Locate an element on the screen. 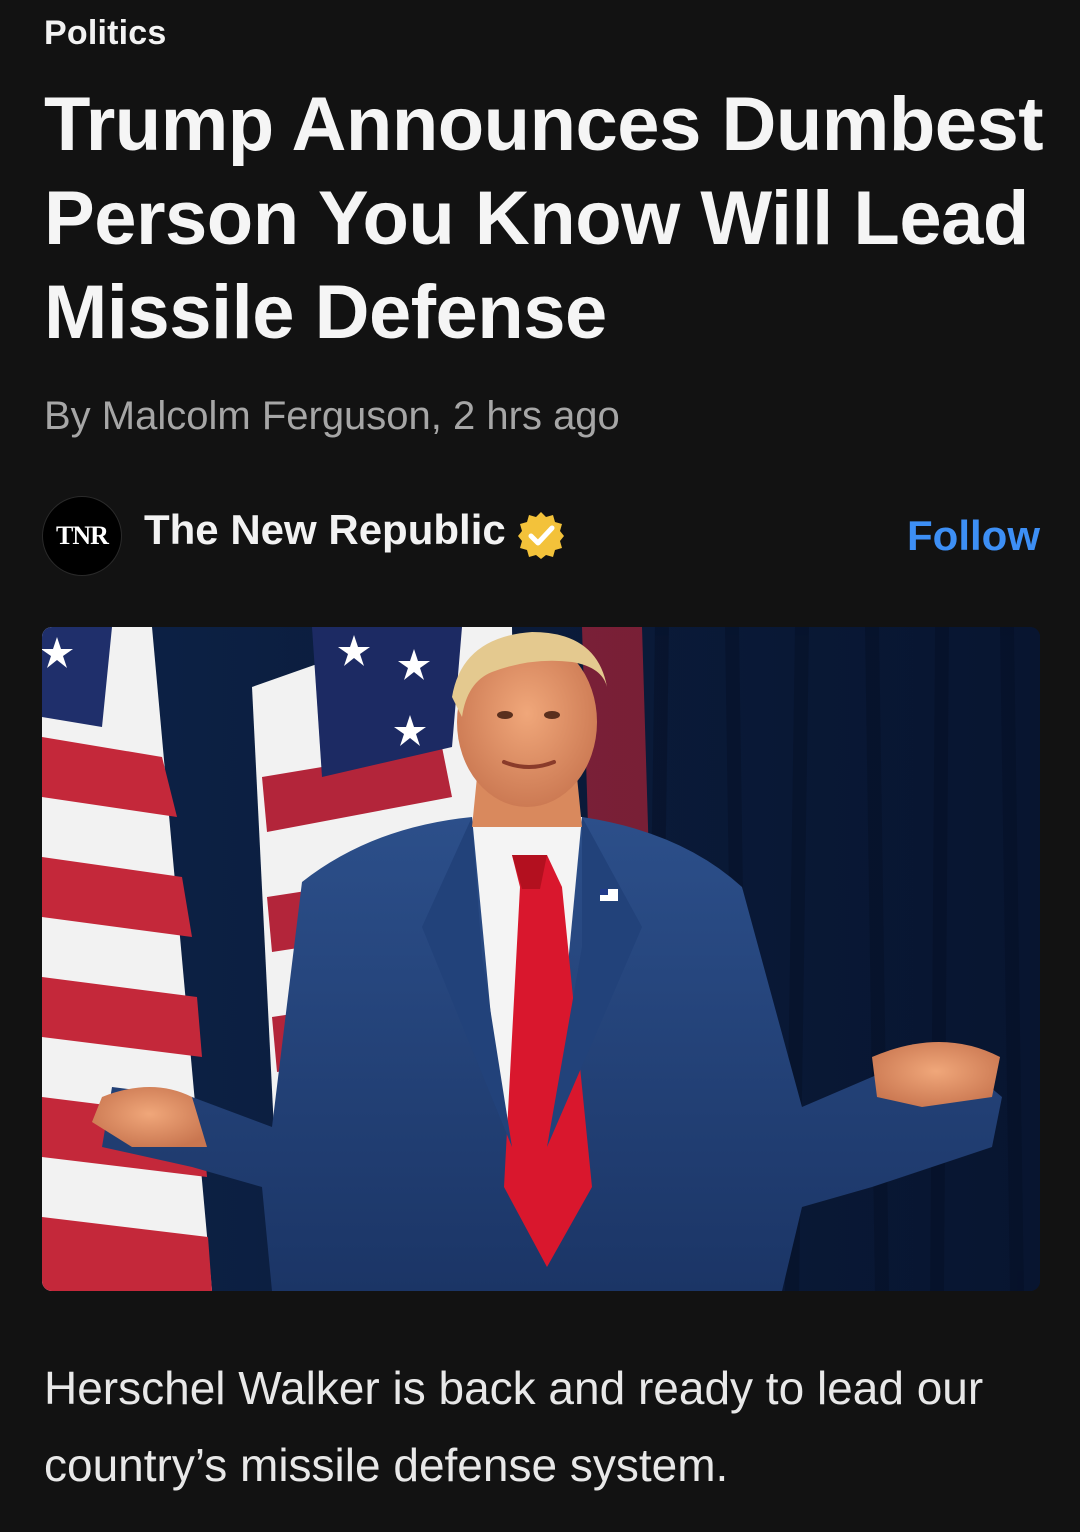 This screenshot has width=1080, height=1532. verified-badge-icon is located at coordinates (541, 535).